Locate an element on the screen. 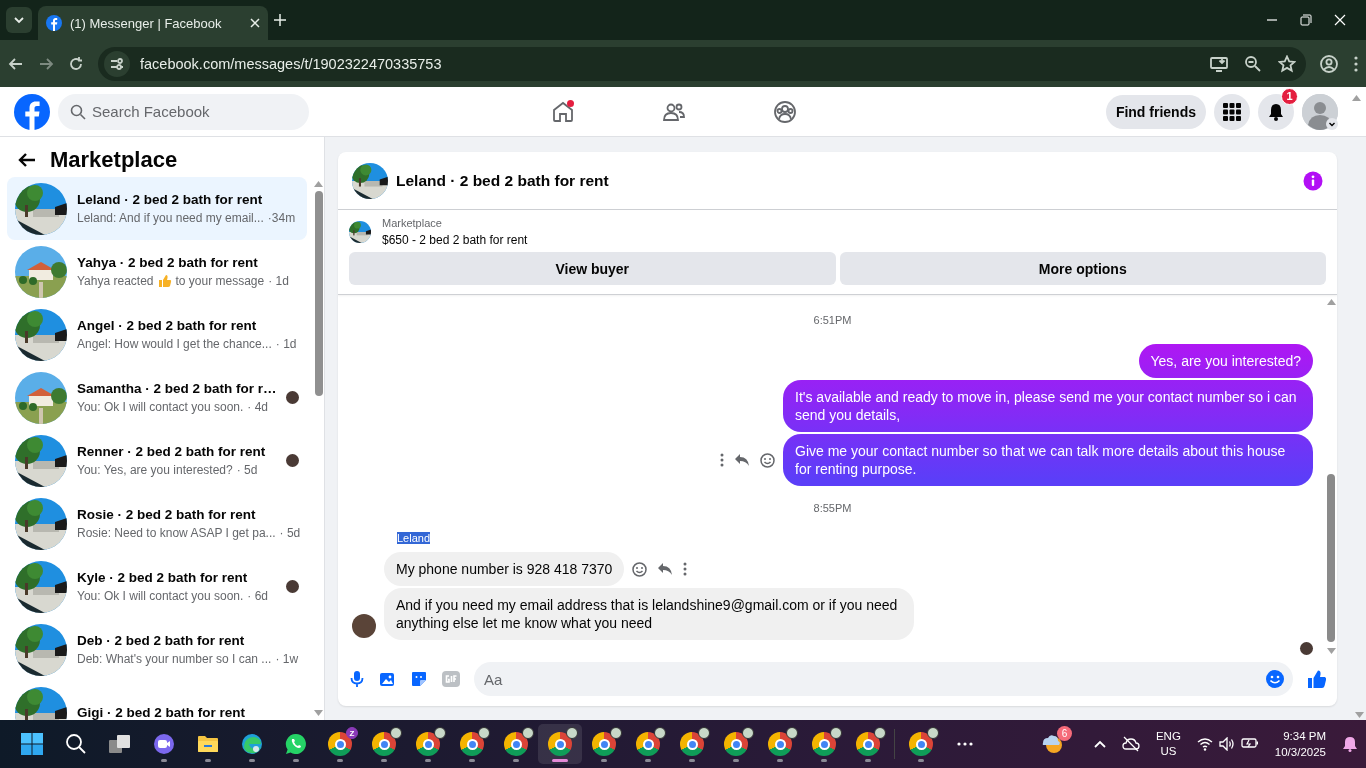  reload-icon is located at coordinates (76, 63).